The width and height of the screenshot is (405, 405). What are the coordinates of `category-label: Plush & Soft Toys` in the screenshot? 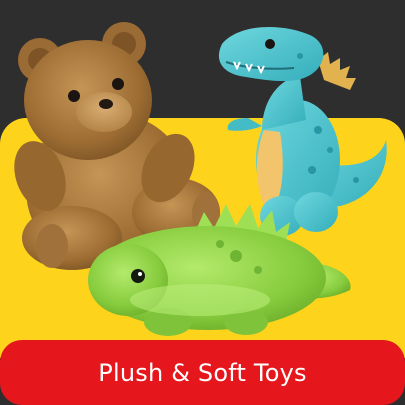 It's located at (202, 372).